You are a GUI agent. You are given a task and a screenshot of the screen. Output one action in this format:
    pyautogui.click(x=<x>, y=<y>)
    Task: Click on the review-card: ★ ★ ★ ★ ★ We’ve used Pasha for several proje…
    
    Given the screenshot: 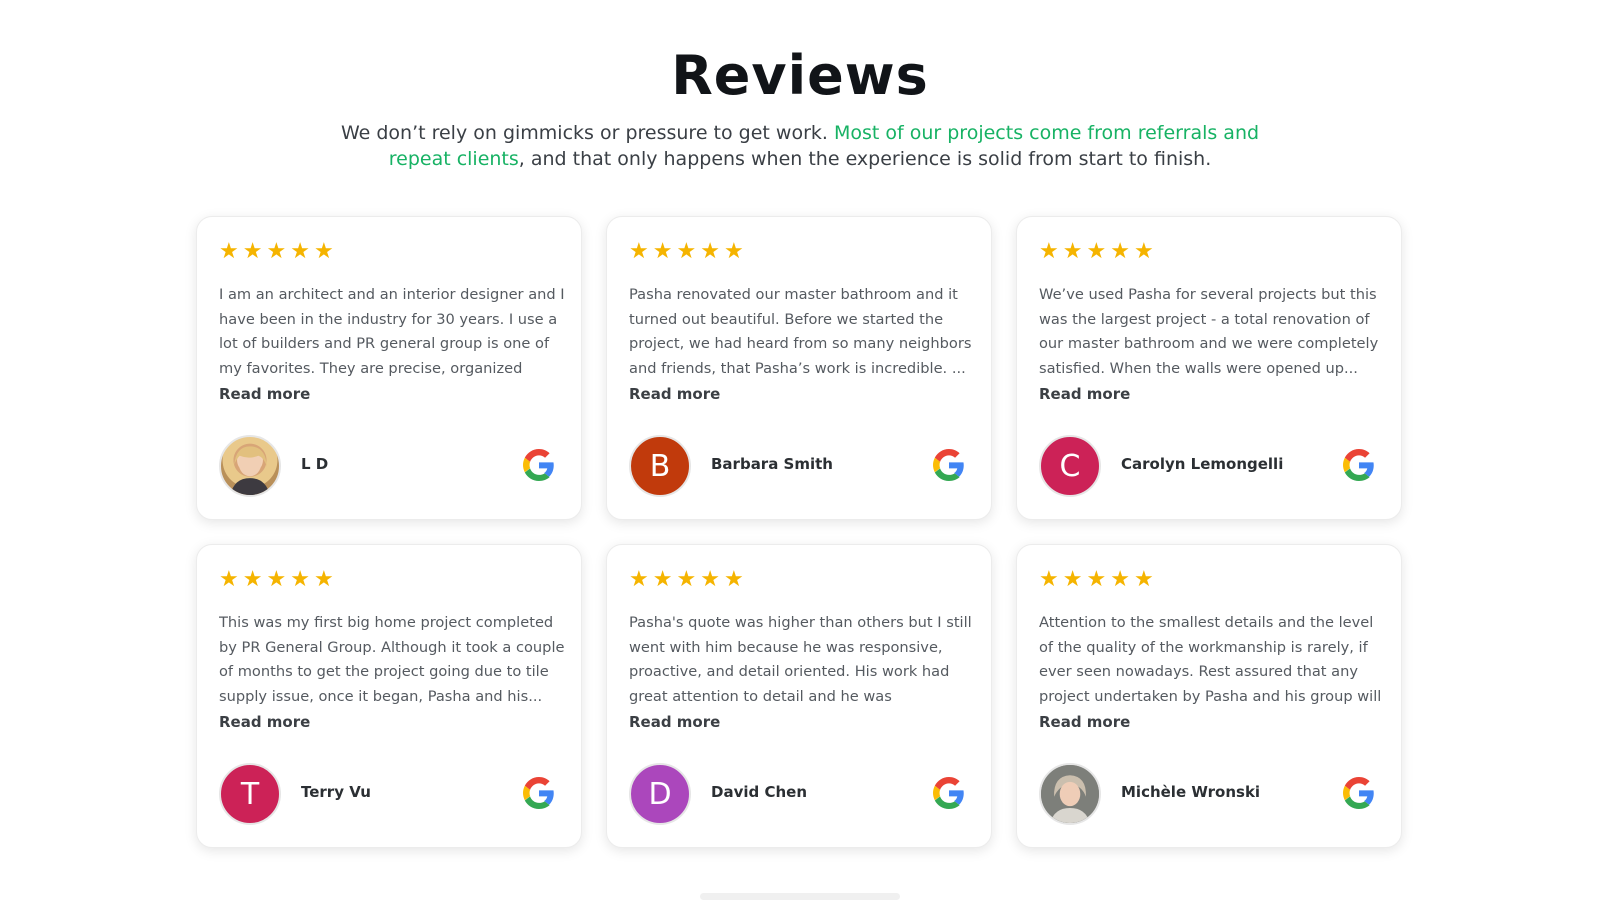 What is the action you would take?
    pyautogui.click(x=1209, y=368)
    